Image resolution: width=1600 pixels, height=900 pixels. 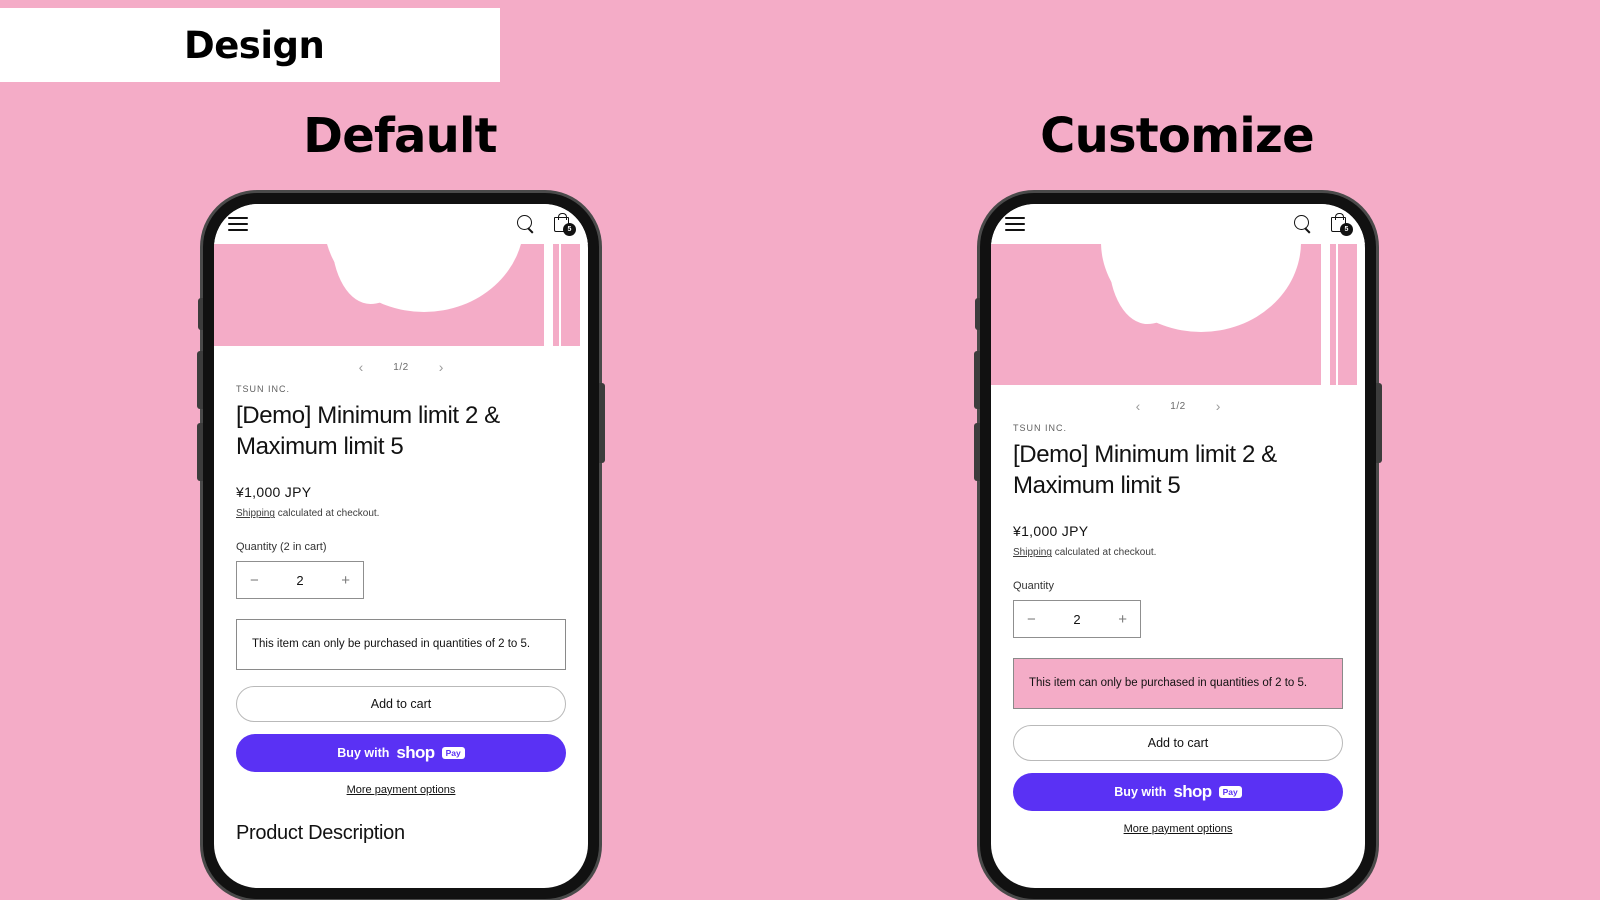 What do you see at coordinates (1178, 224) in the screenshot?
I see `store-header-customize: 5` at bounding box center [1178, 224].